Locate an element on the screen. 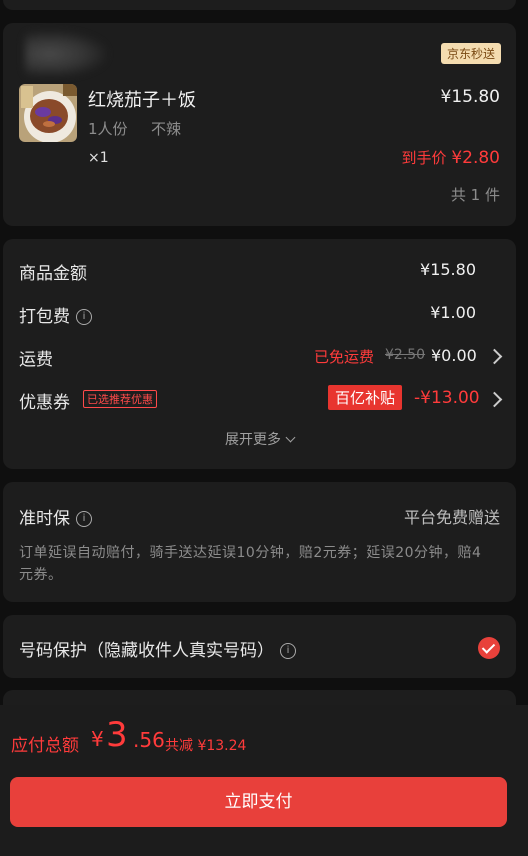  expand-more-button: 展开更多 is located at coordinates (259, 439).